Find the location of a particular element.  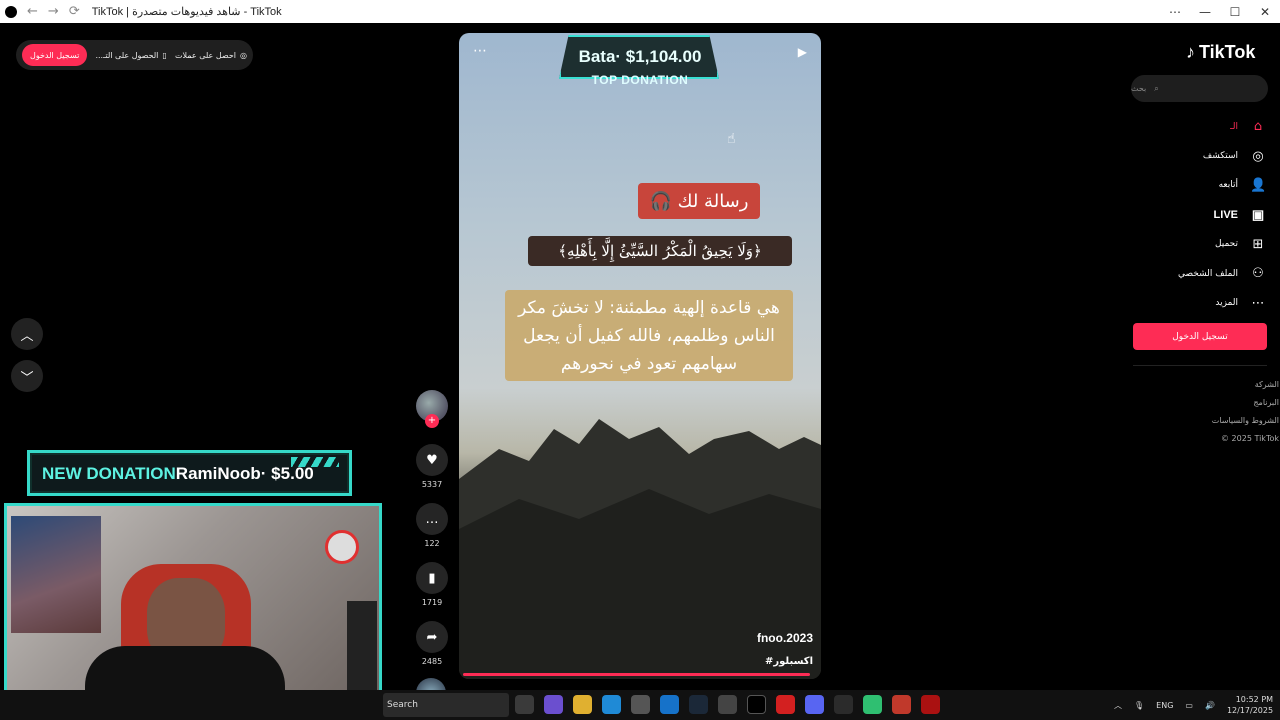

mic-icon: 🎙 is located at coordinates (1139, 705).